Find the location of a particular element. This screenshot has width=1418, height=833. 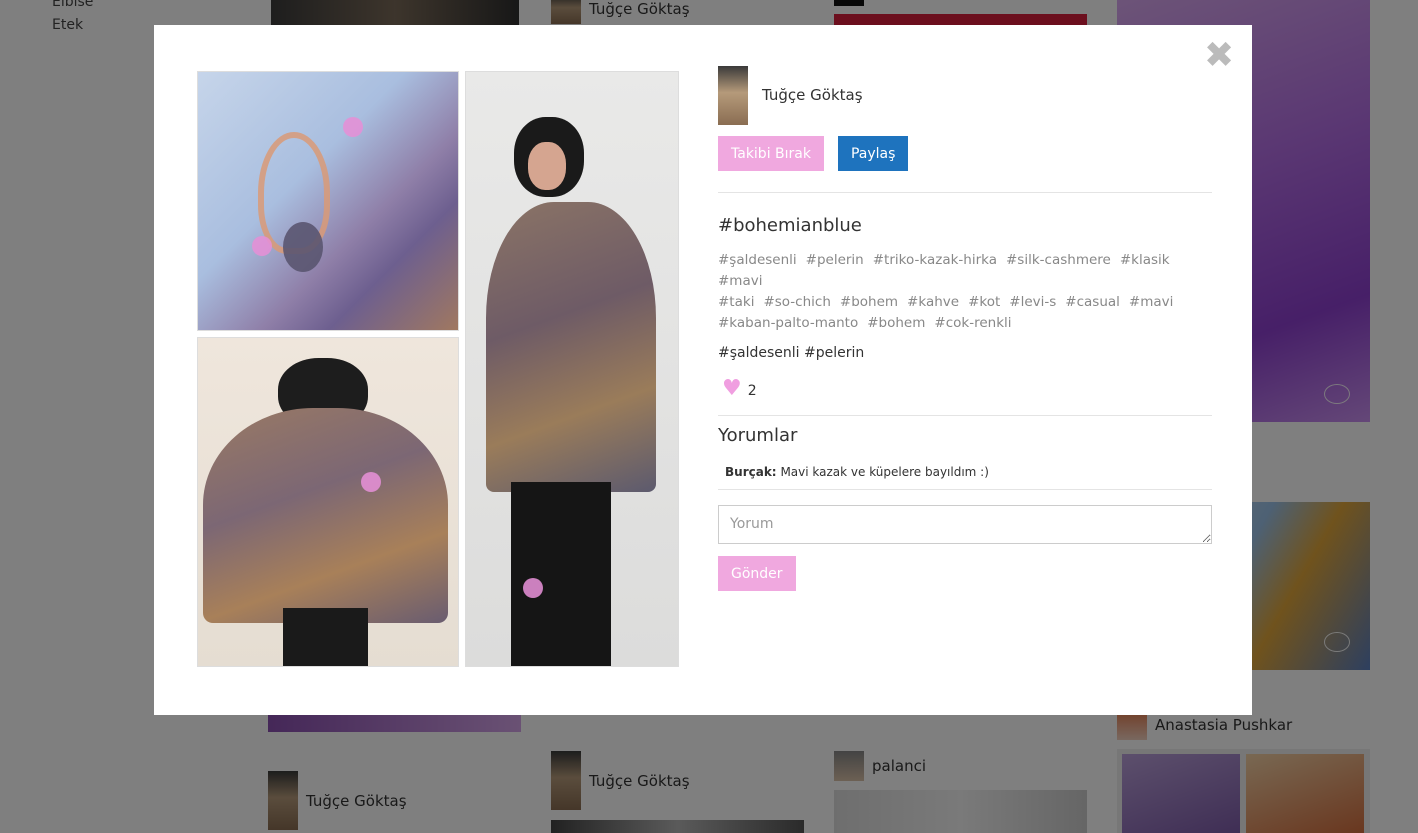

tag-link: #so-chich is located at coordinates (796, 302).